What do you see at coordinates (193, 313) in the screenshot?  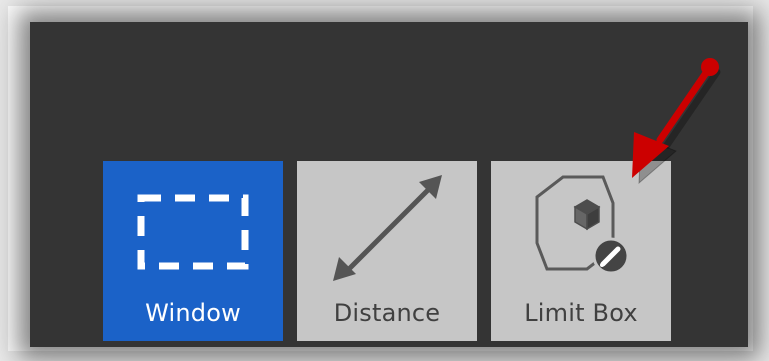 I see `window-button-label: Window` at bounding box center [193, 313].